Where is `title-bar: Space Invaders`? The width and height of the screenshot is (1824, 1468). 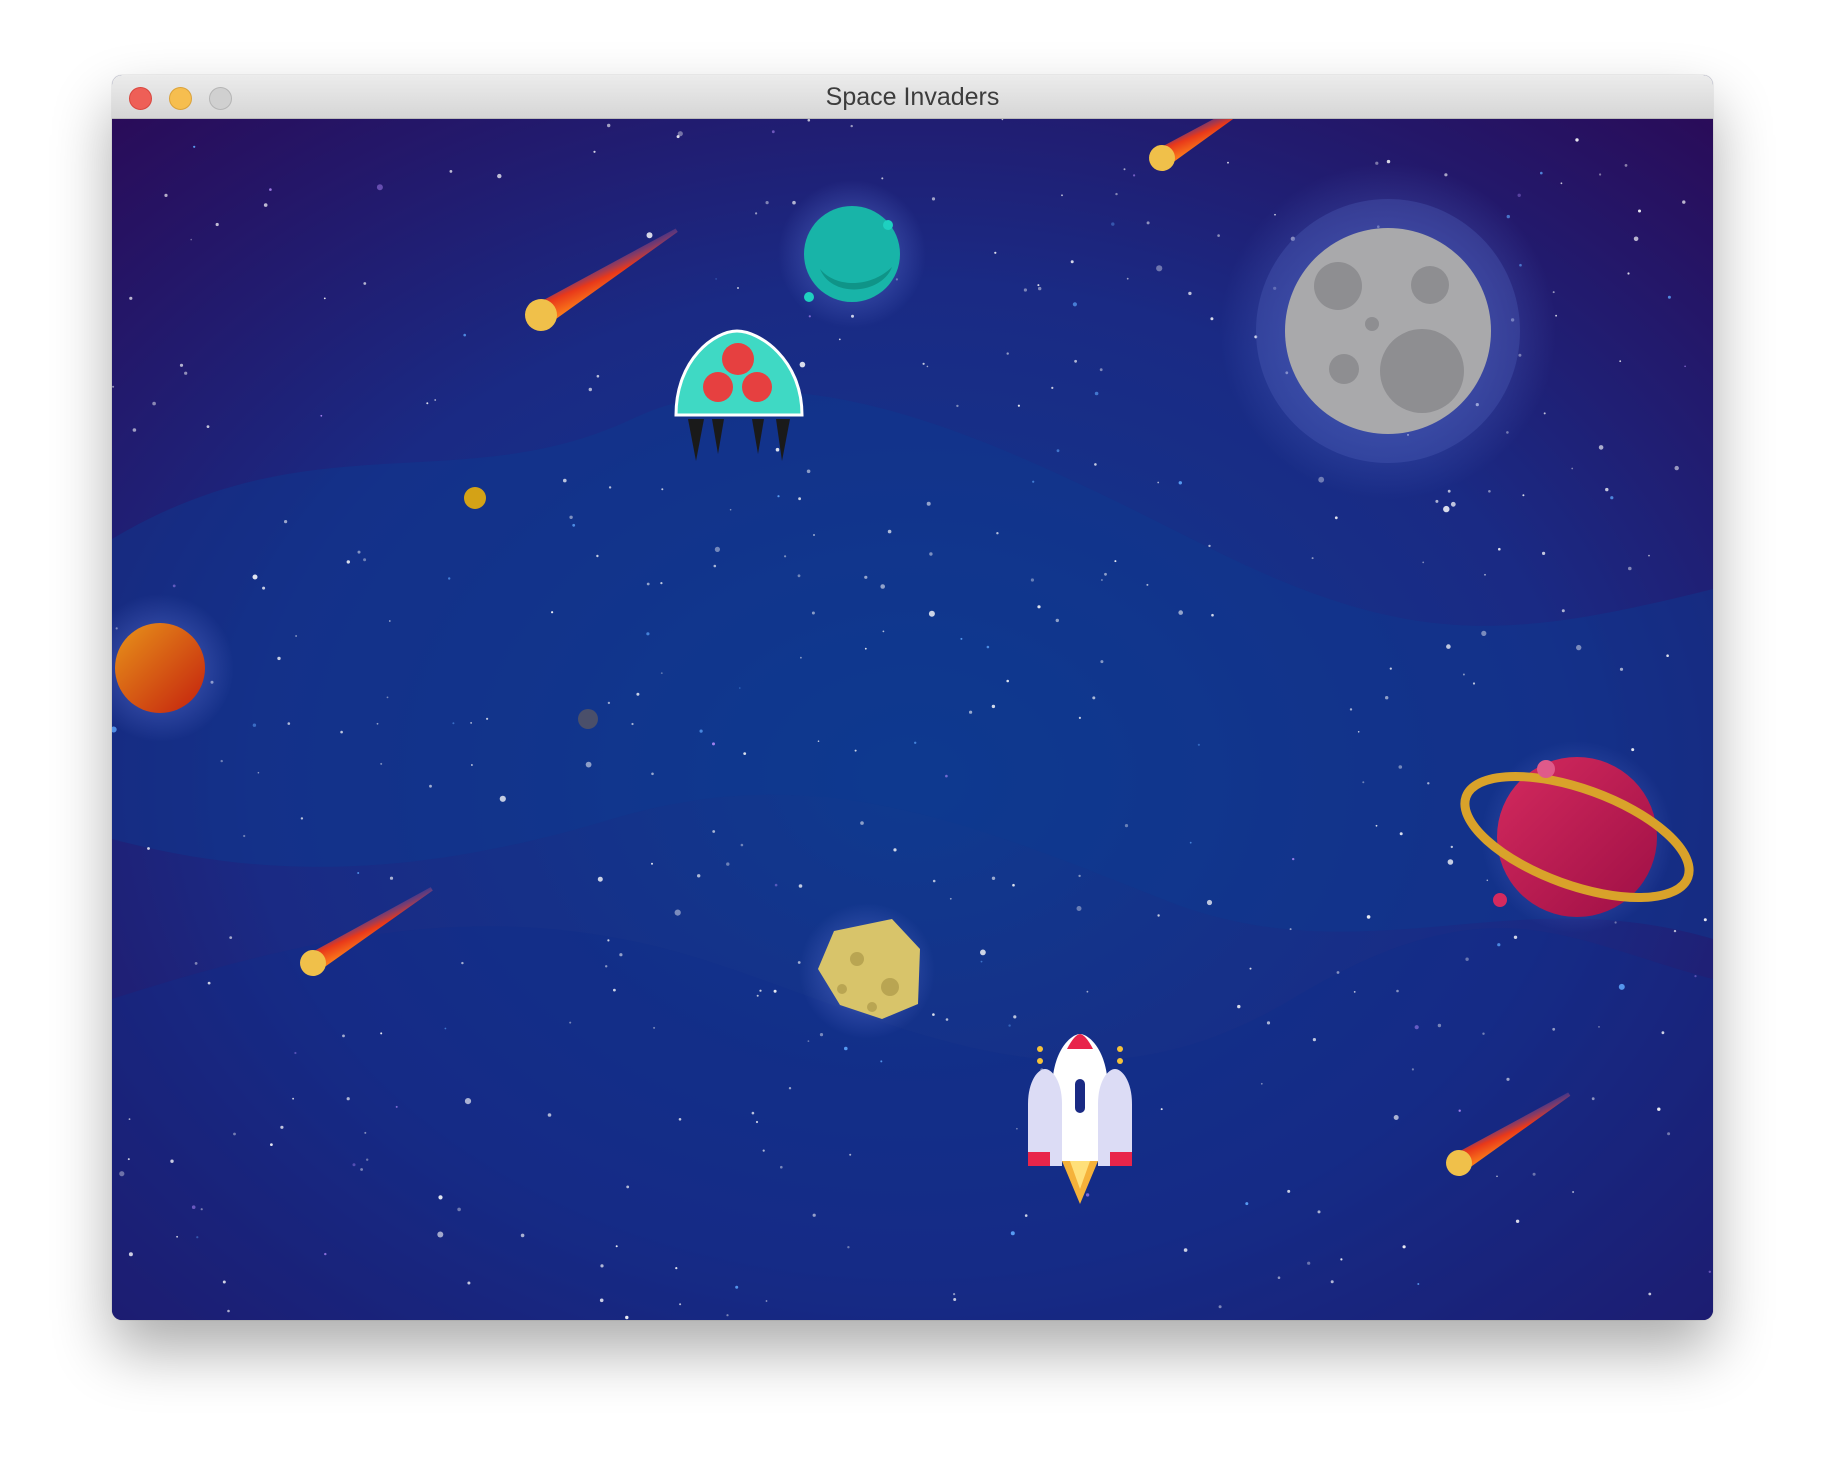
title-bar: Space Invaders is located at coordinates (912, 97).